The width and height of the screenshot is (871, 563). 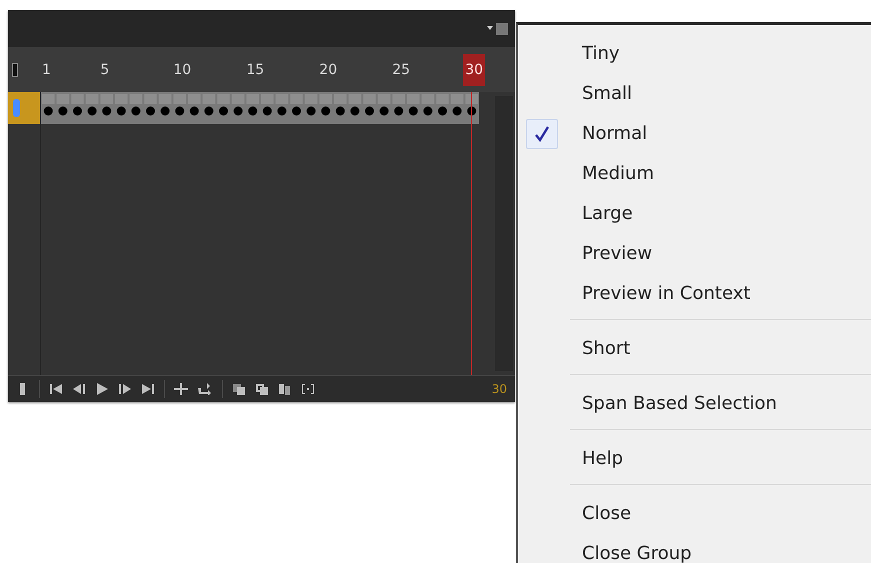 What do you see at coordinates (474, 70) in the screenshot?
I see `frame-number: 30` at bounding box center [474, 70].